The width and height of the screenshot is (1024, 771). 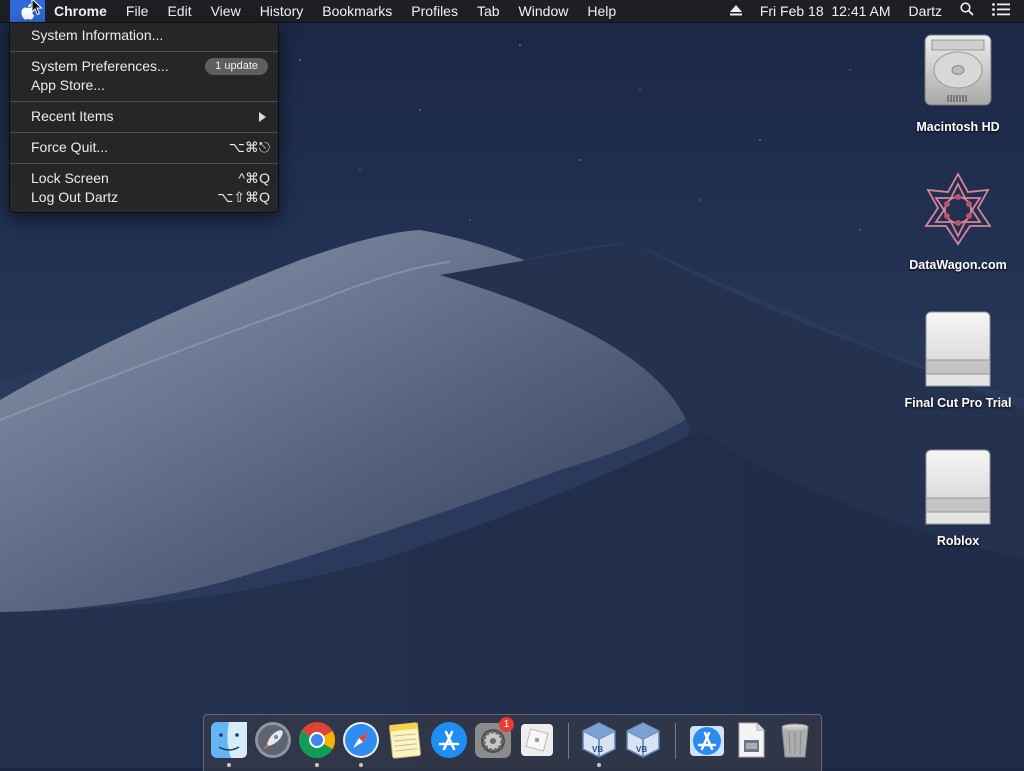 I want to click on applications-folder-icon, so click(x=707, y=741).